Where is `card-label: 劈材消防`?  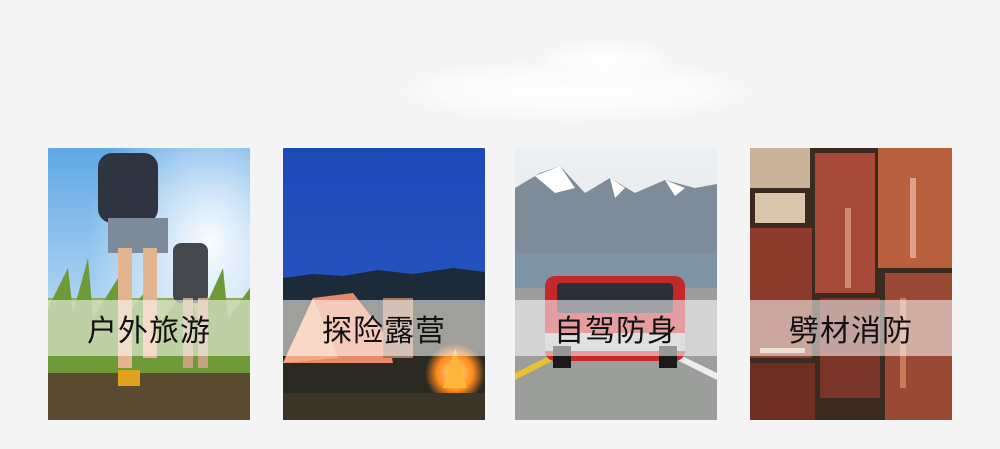 card-label: 劈材消防 is located at coordinates (851, 331).